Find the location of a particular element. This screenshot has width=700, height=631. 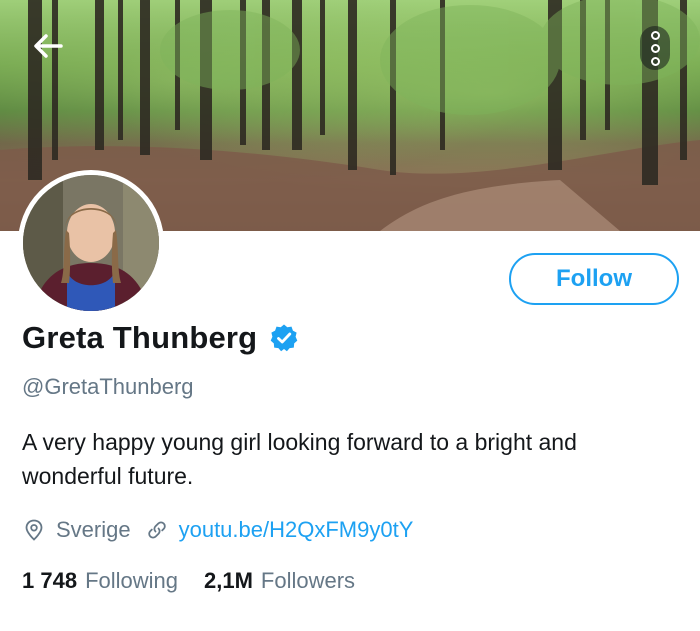

more-options-button is located at coordinates (655, 48).